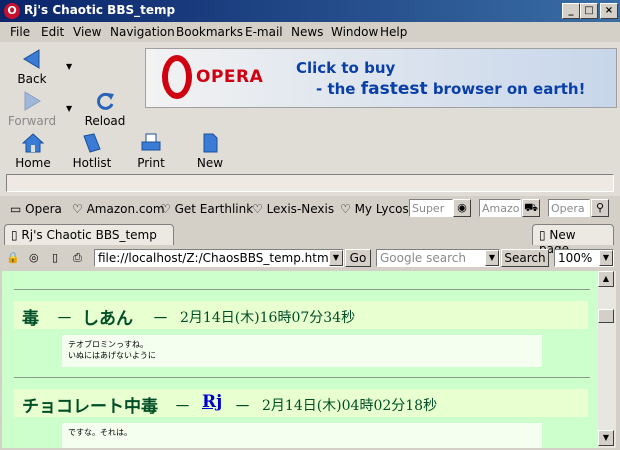  Describe the element at coordinates (268, 318) in the screenshot. I see `post-date: 2月14日(木)16時07分34秒` at that location.